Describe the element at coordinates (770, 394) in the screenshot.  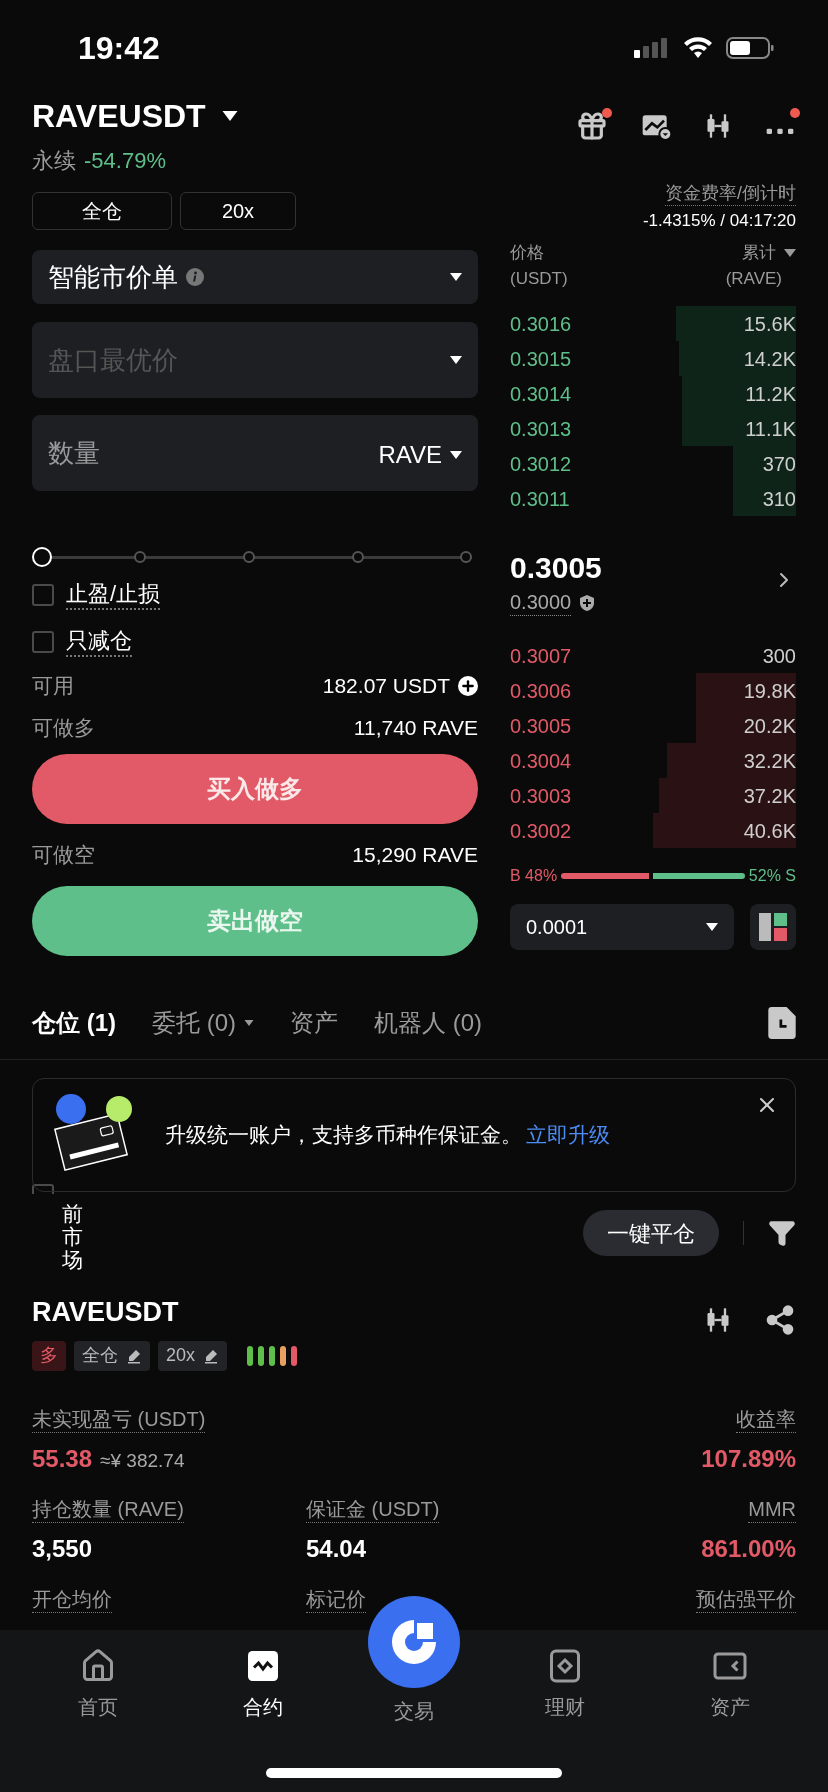
I see `total-cell-text: 11.2K` at that location.